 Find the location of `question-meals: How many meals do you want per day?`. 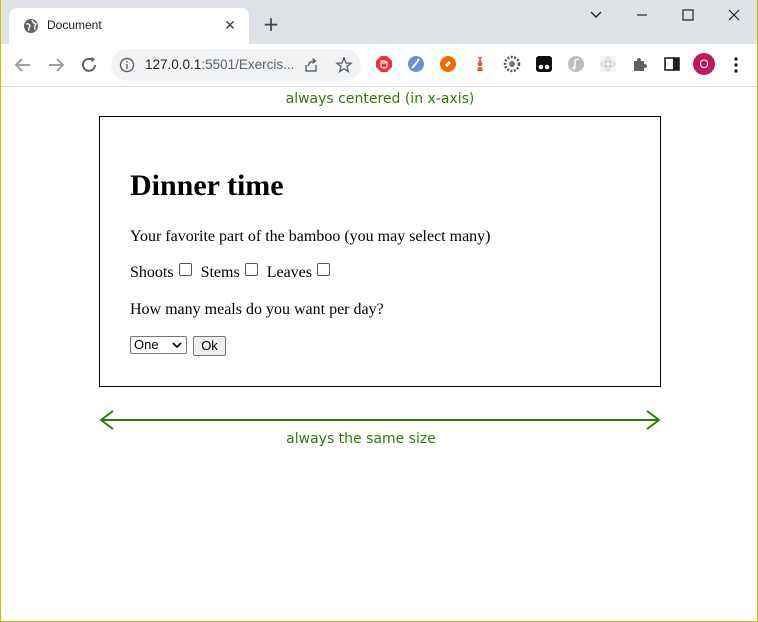

question-meals: How many meals do you want per day? is located at coordinates (257, 309).